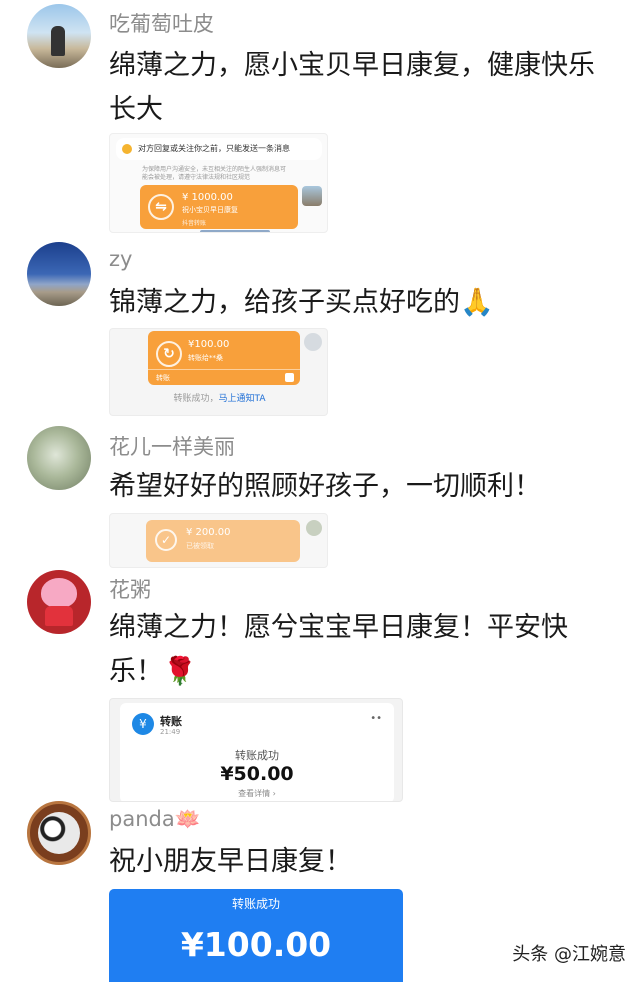  Describe the element at coordinates (161, 23) in the screenshot. I see `username: 吃葡萄吐皮` at that location.